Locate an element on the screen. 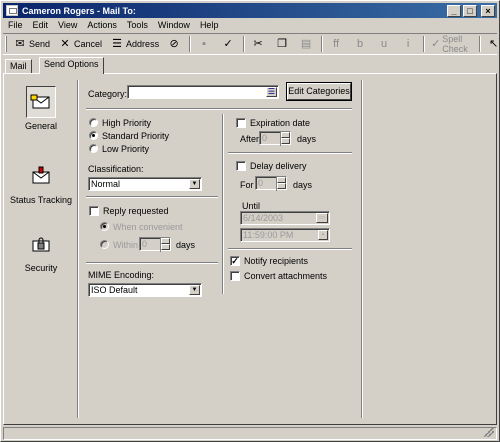 This screenshot has height=442, width=500. toolbar-grip is located at coordinates (6, 44).